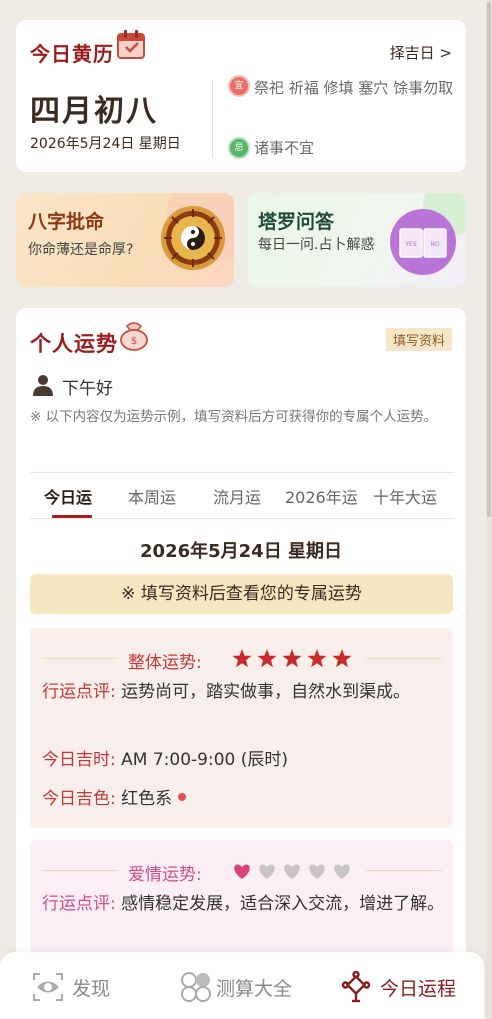  Describe the element at coordinates (204, 760) in the screenshot. I see `lucky-time-value: AM 7:00-9:00 (辰时)` at that location.